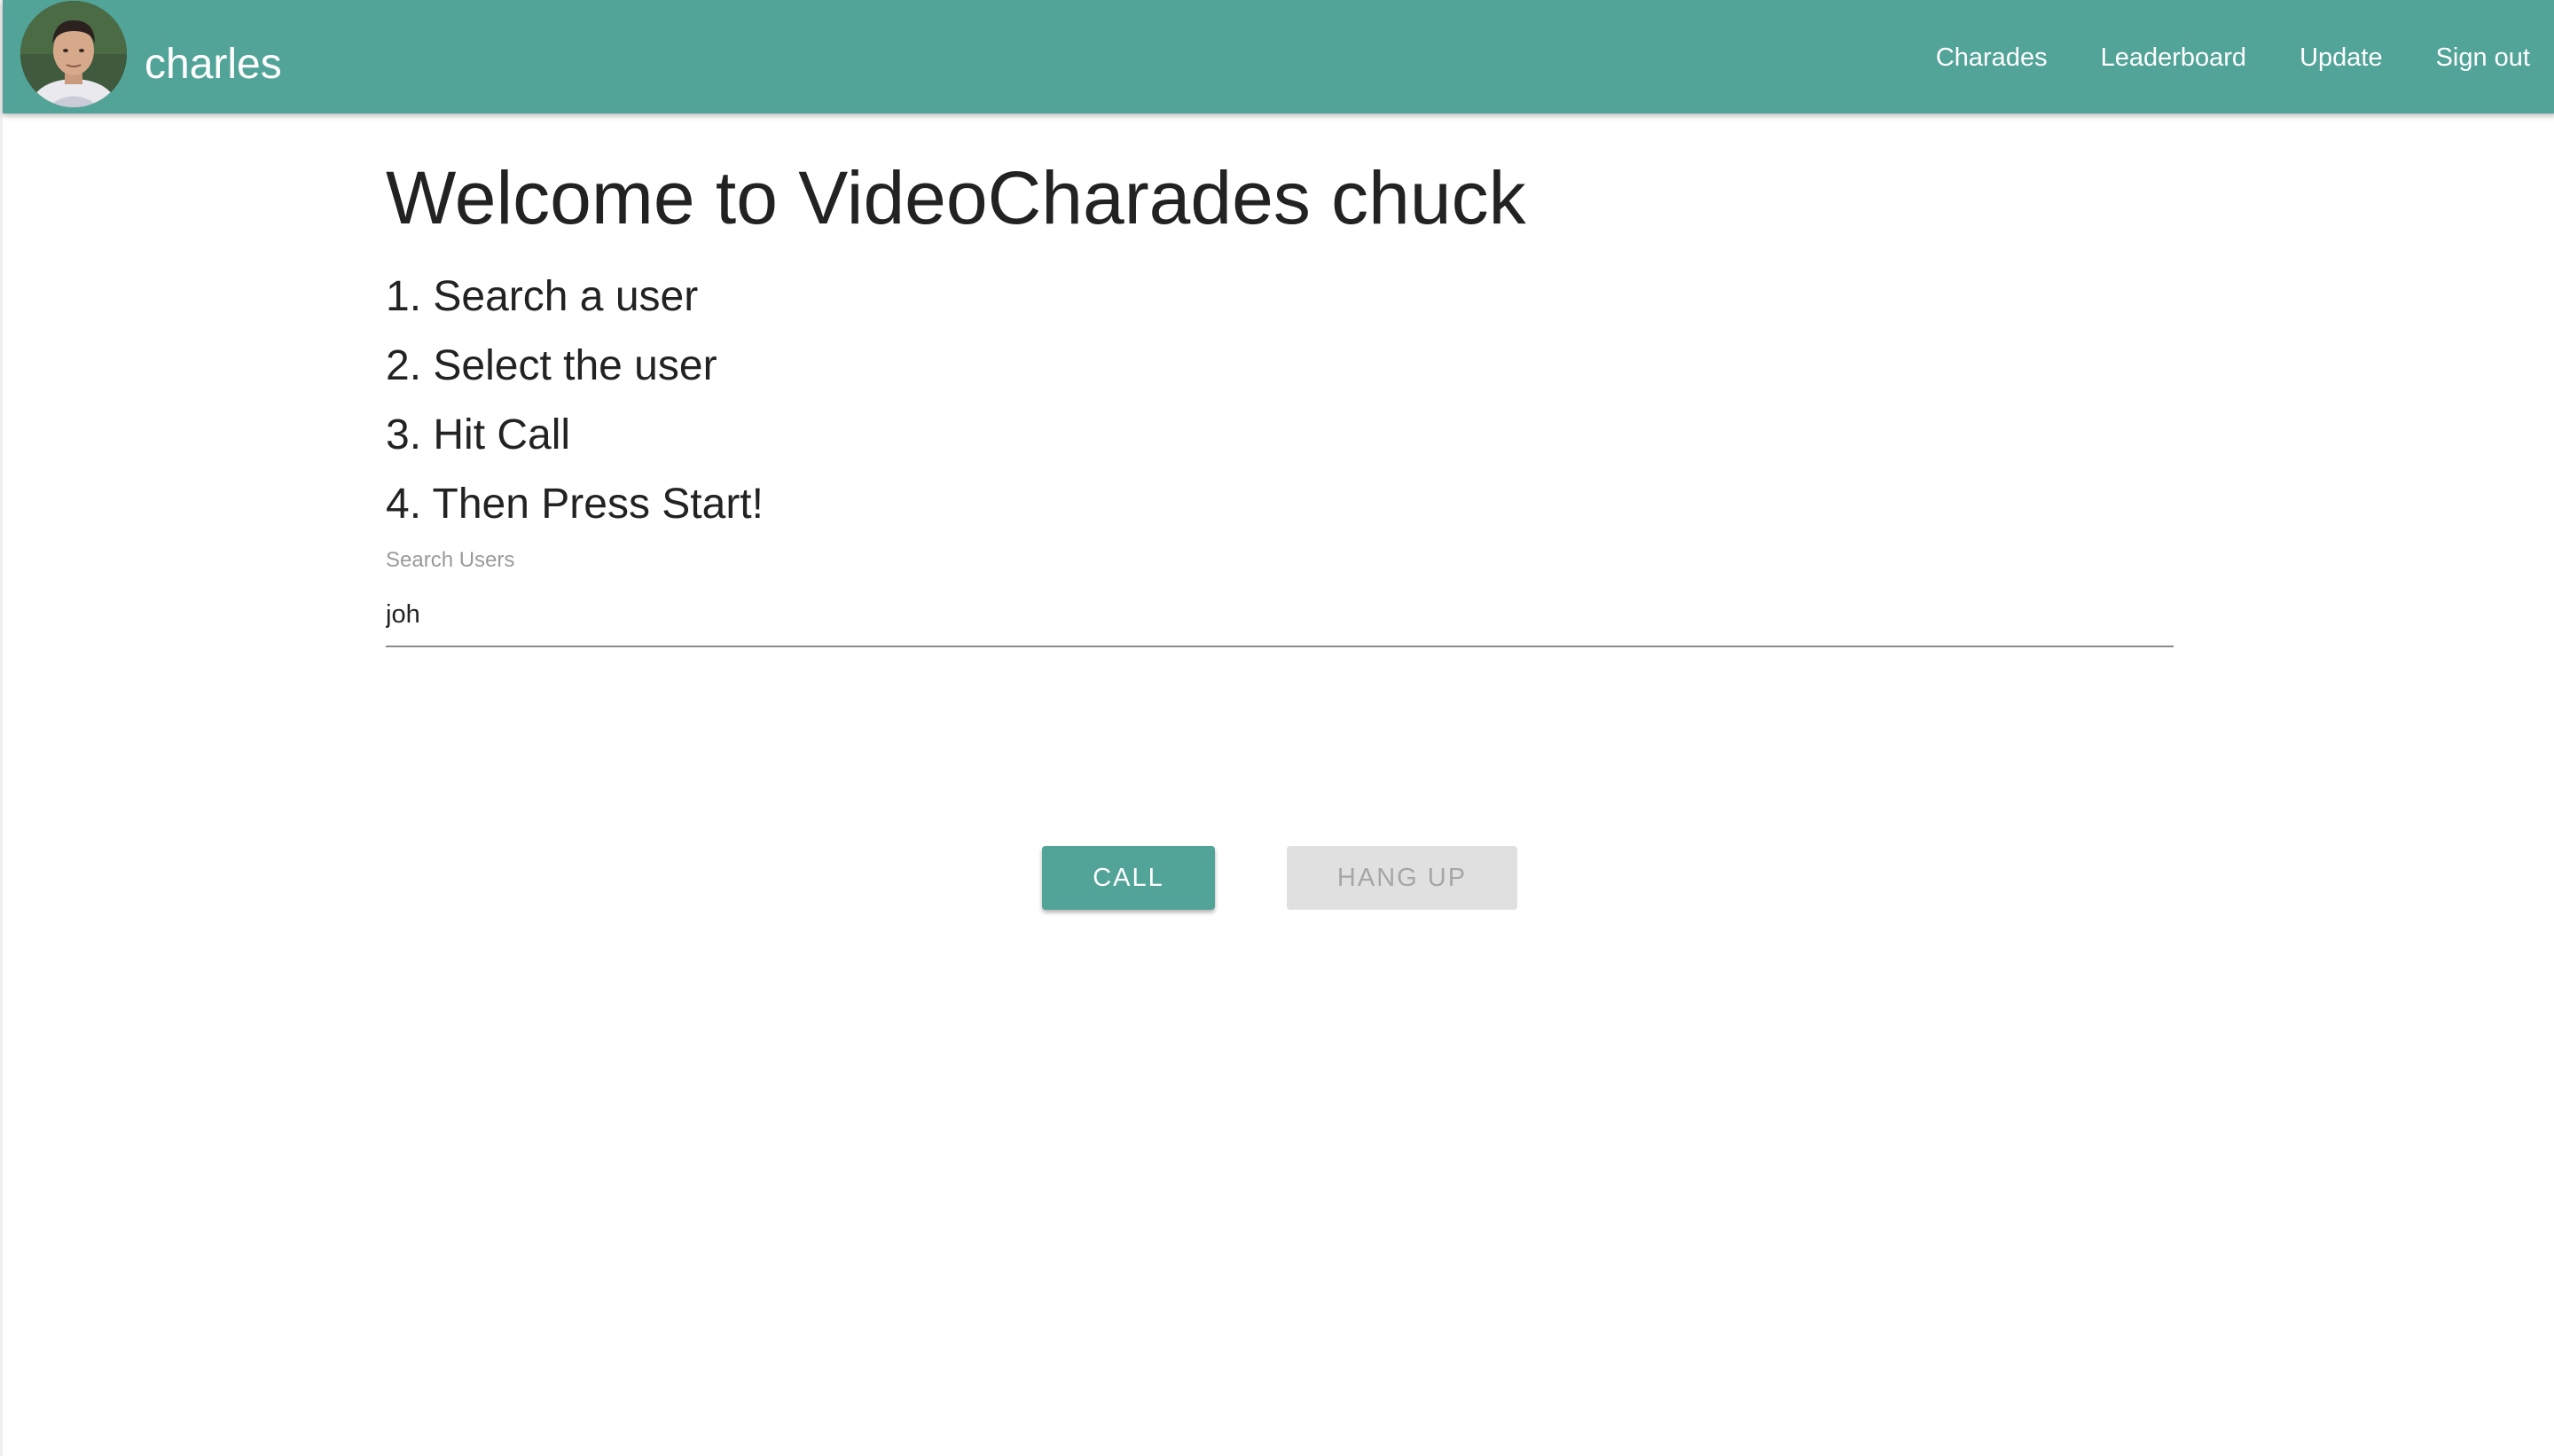 The width and height of the screenshot is (2554, 1456). I want to click on nav-charades: Charades, so click(1992, 57).